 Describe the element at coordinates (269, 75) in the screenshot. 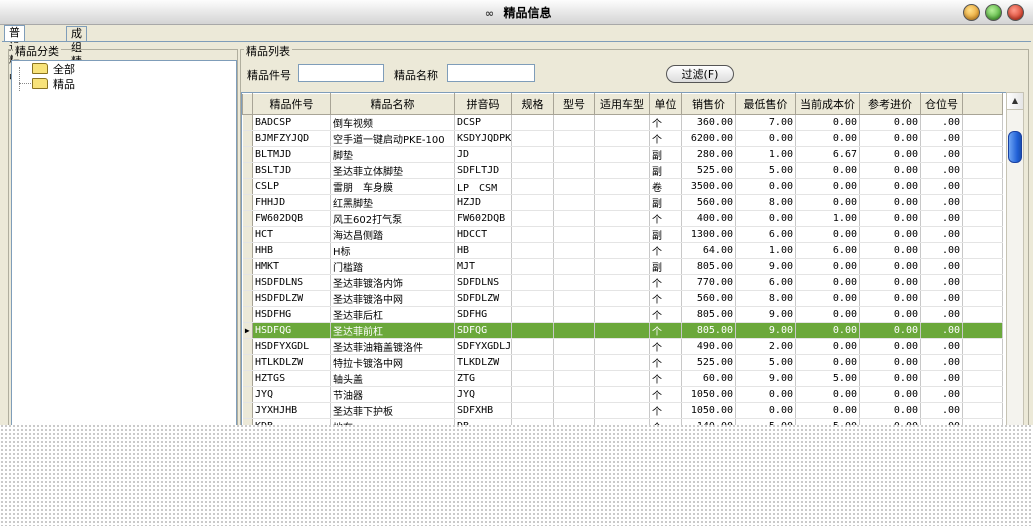

I see `part-no-label: 精品件号` at that location.